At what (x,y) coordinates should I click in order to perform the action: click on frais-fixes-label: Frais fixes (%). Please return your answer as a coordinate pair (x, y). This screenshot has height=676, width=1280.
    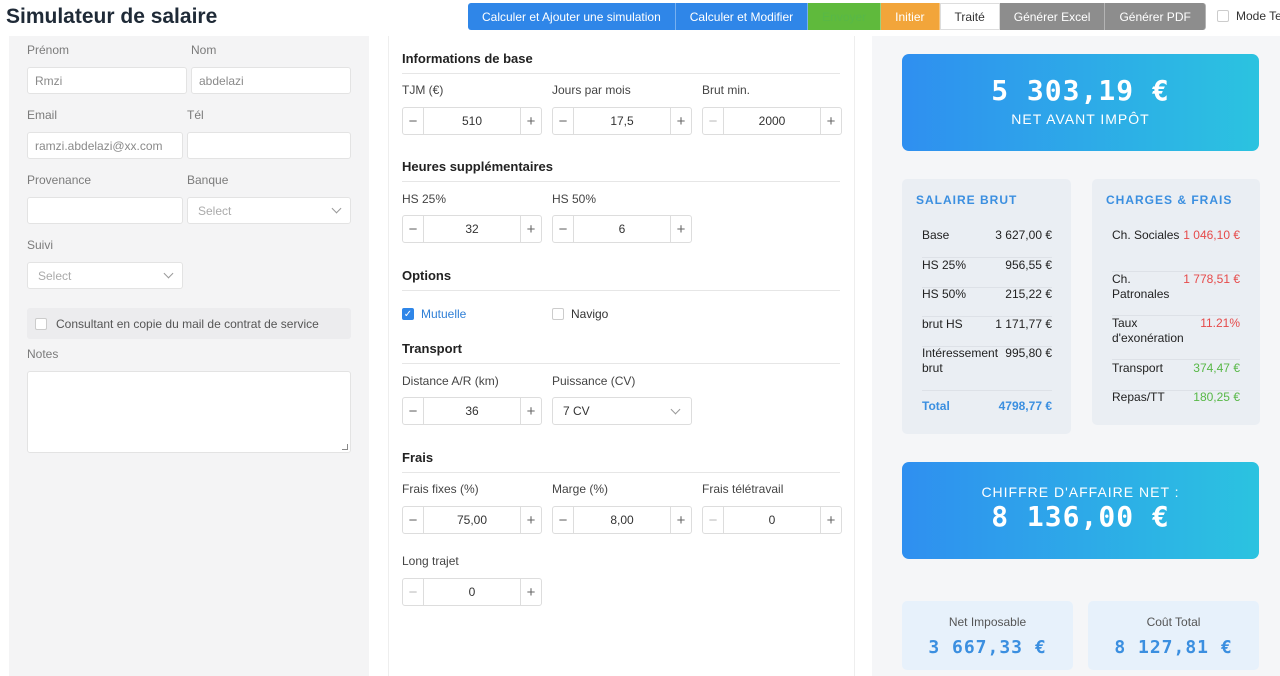
    Looking at the image, I should click on (440, 489).